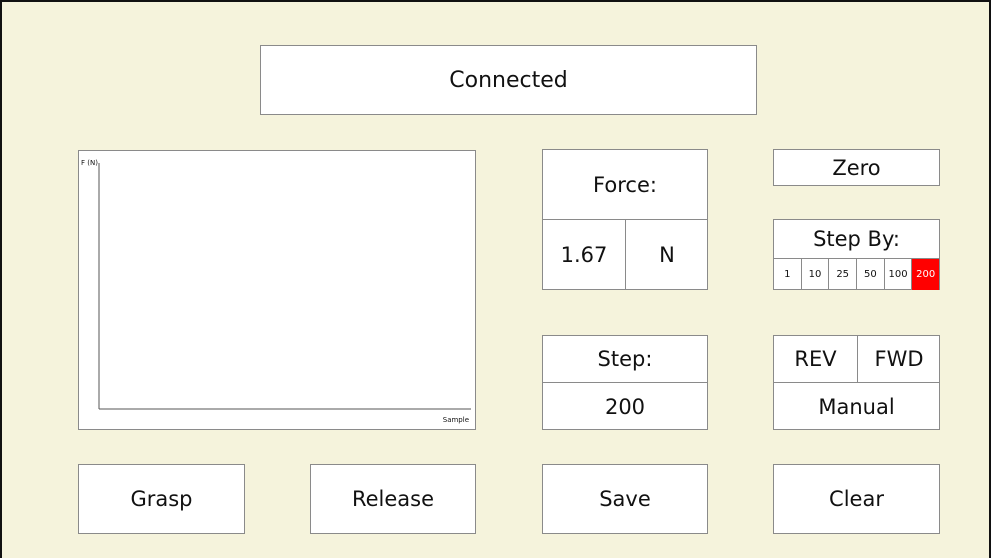 This screenshot has width=995, height=560. Describe the element at coordinates (899, 359) in the screenshot. I see `fwd-button: FWD` at that location.